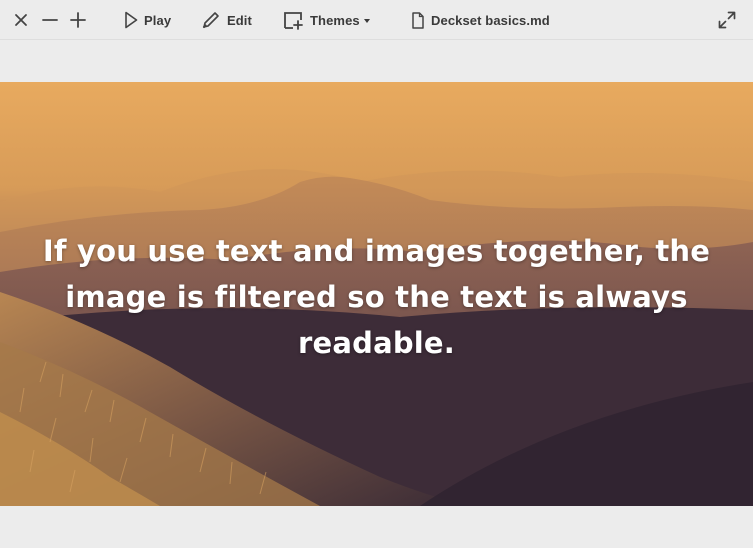 Image resolution: width=753 pixels, height=548 pixels. I want to click on zoom-in-button, so click(78, 20).